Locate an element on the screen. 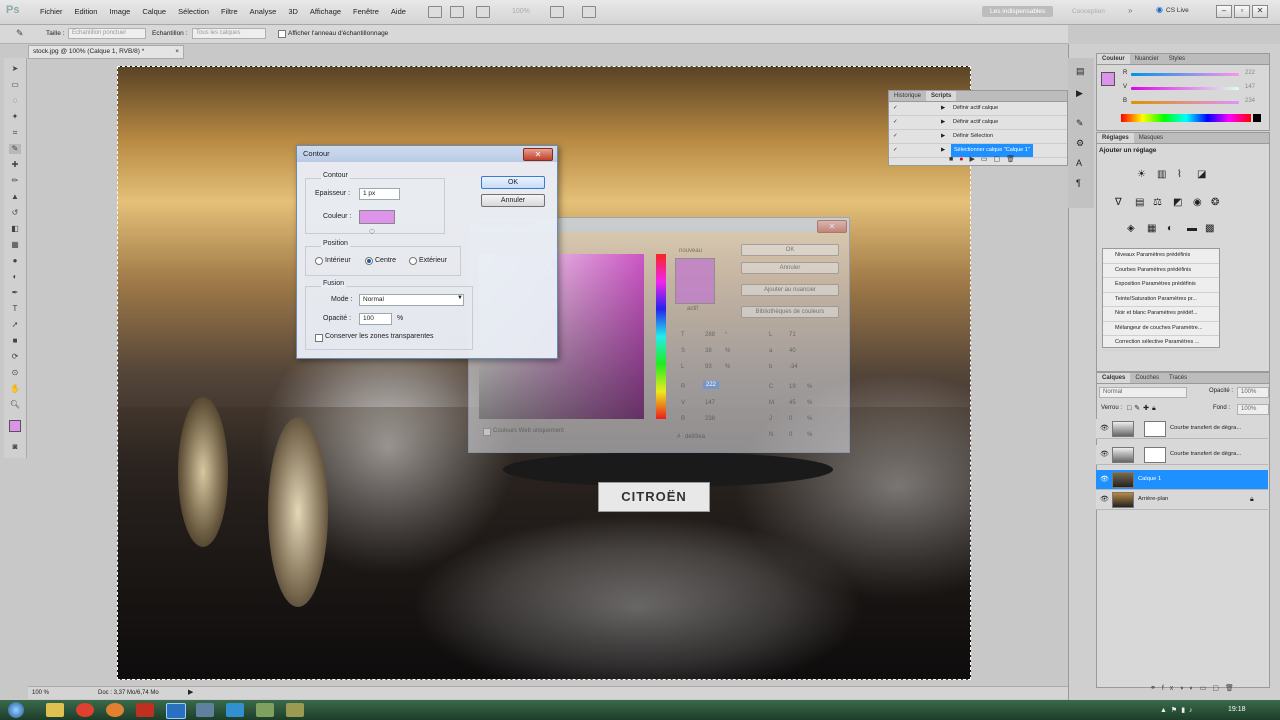 This screenshot has width=1280, height=720. clone-stamp-icon: ▲ is located at coordinates (15, 197).